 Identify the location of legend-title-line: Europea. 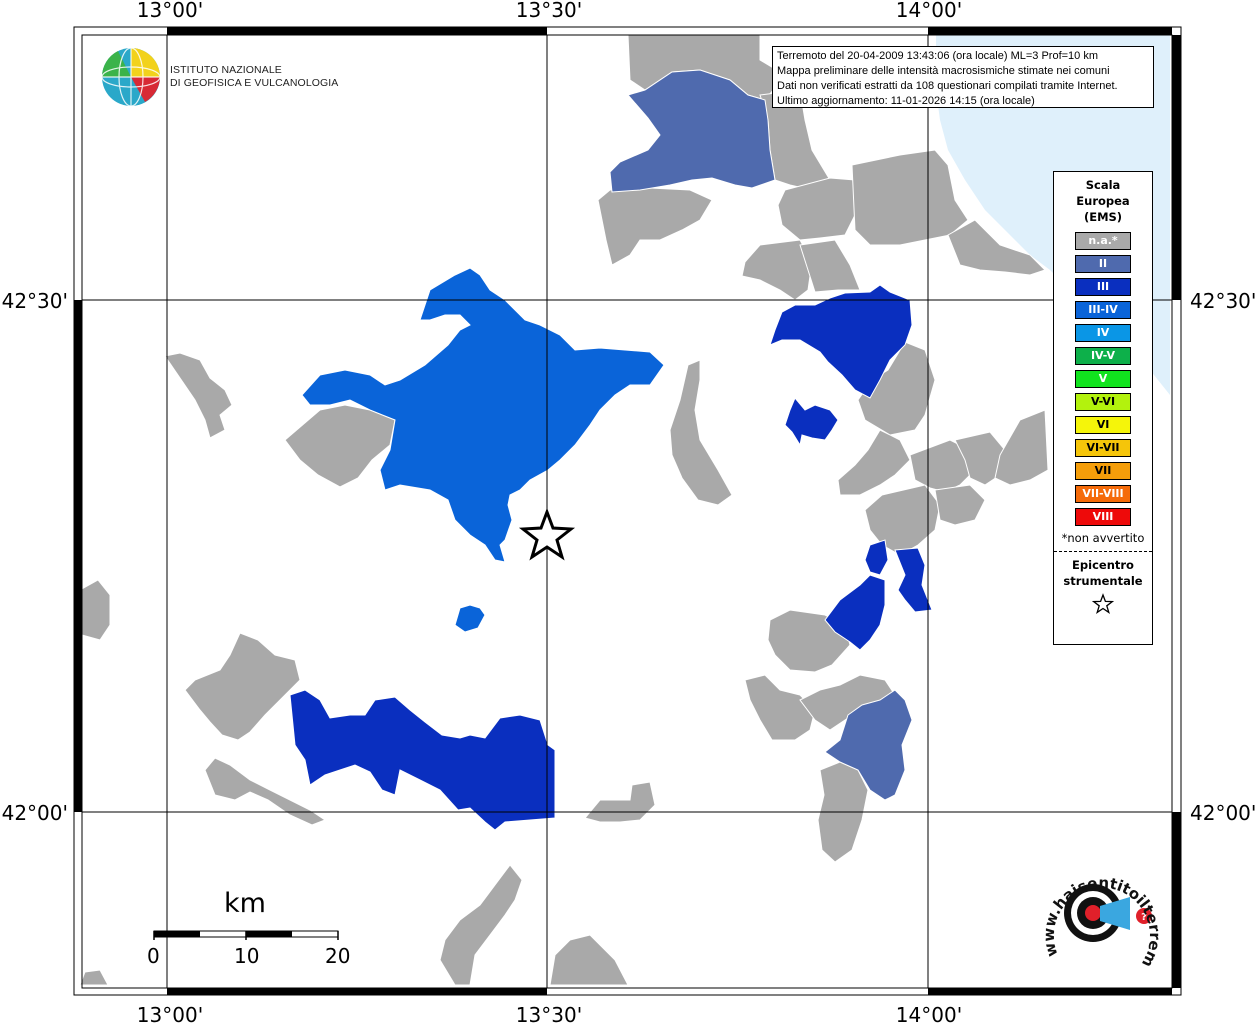
(1103, 201).